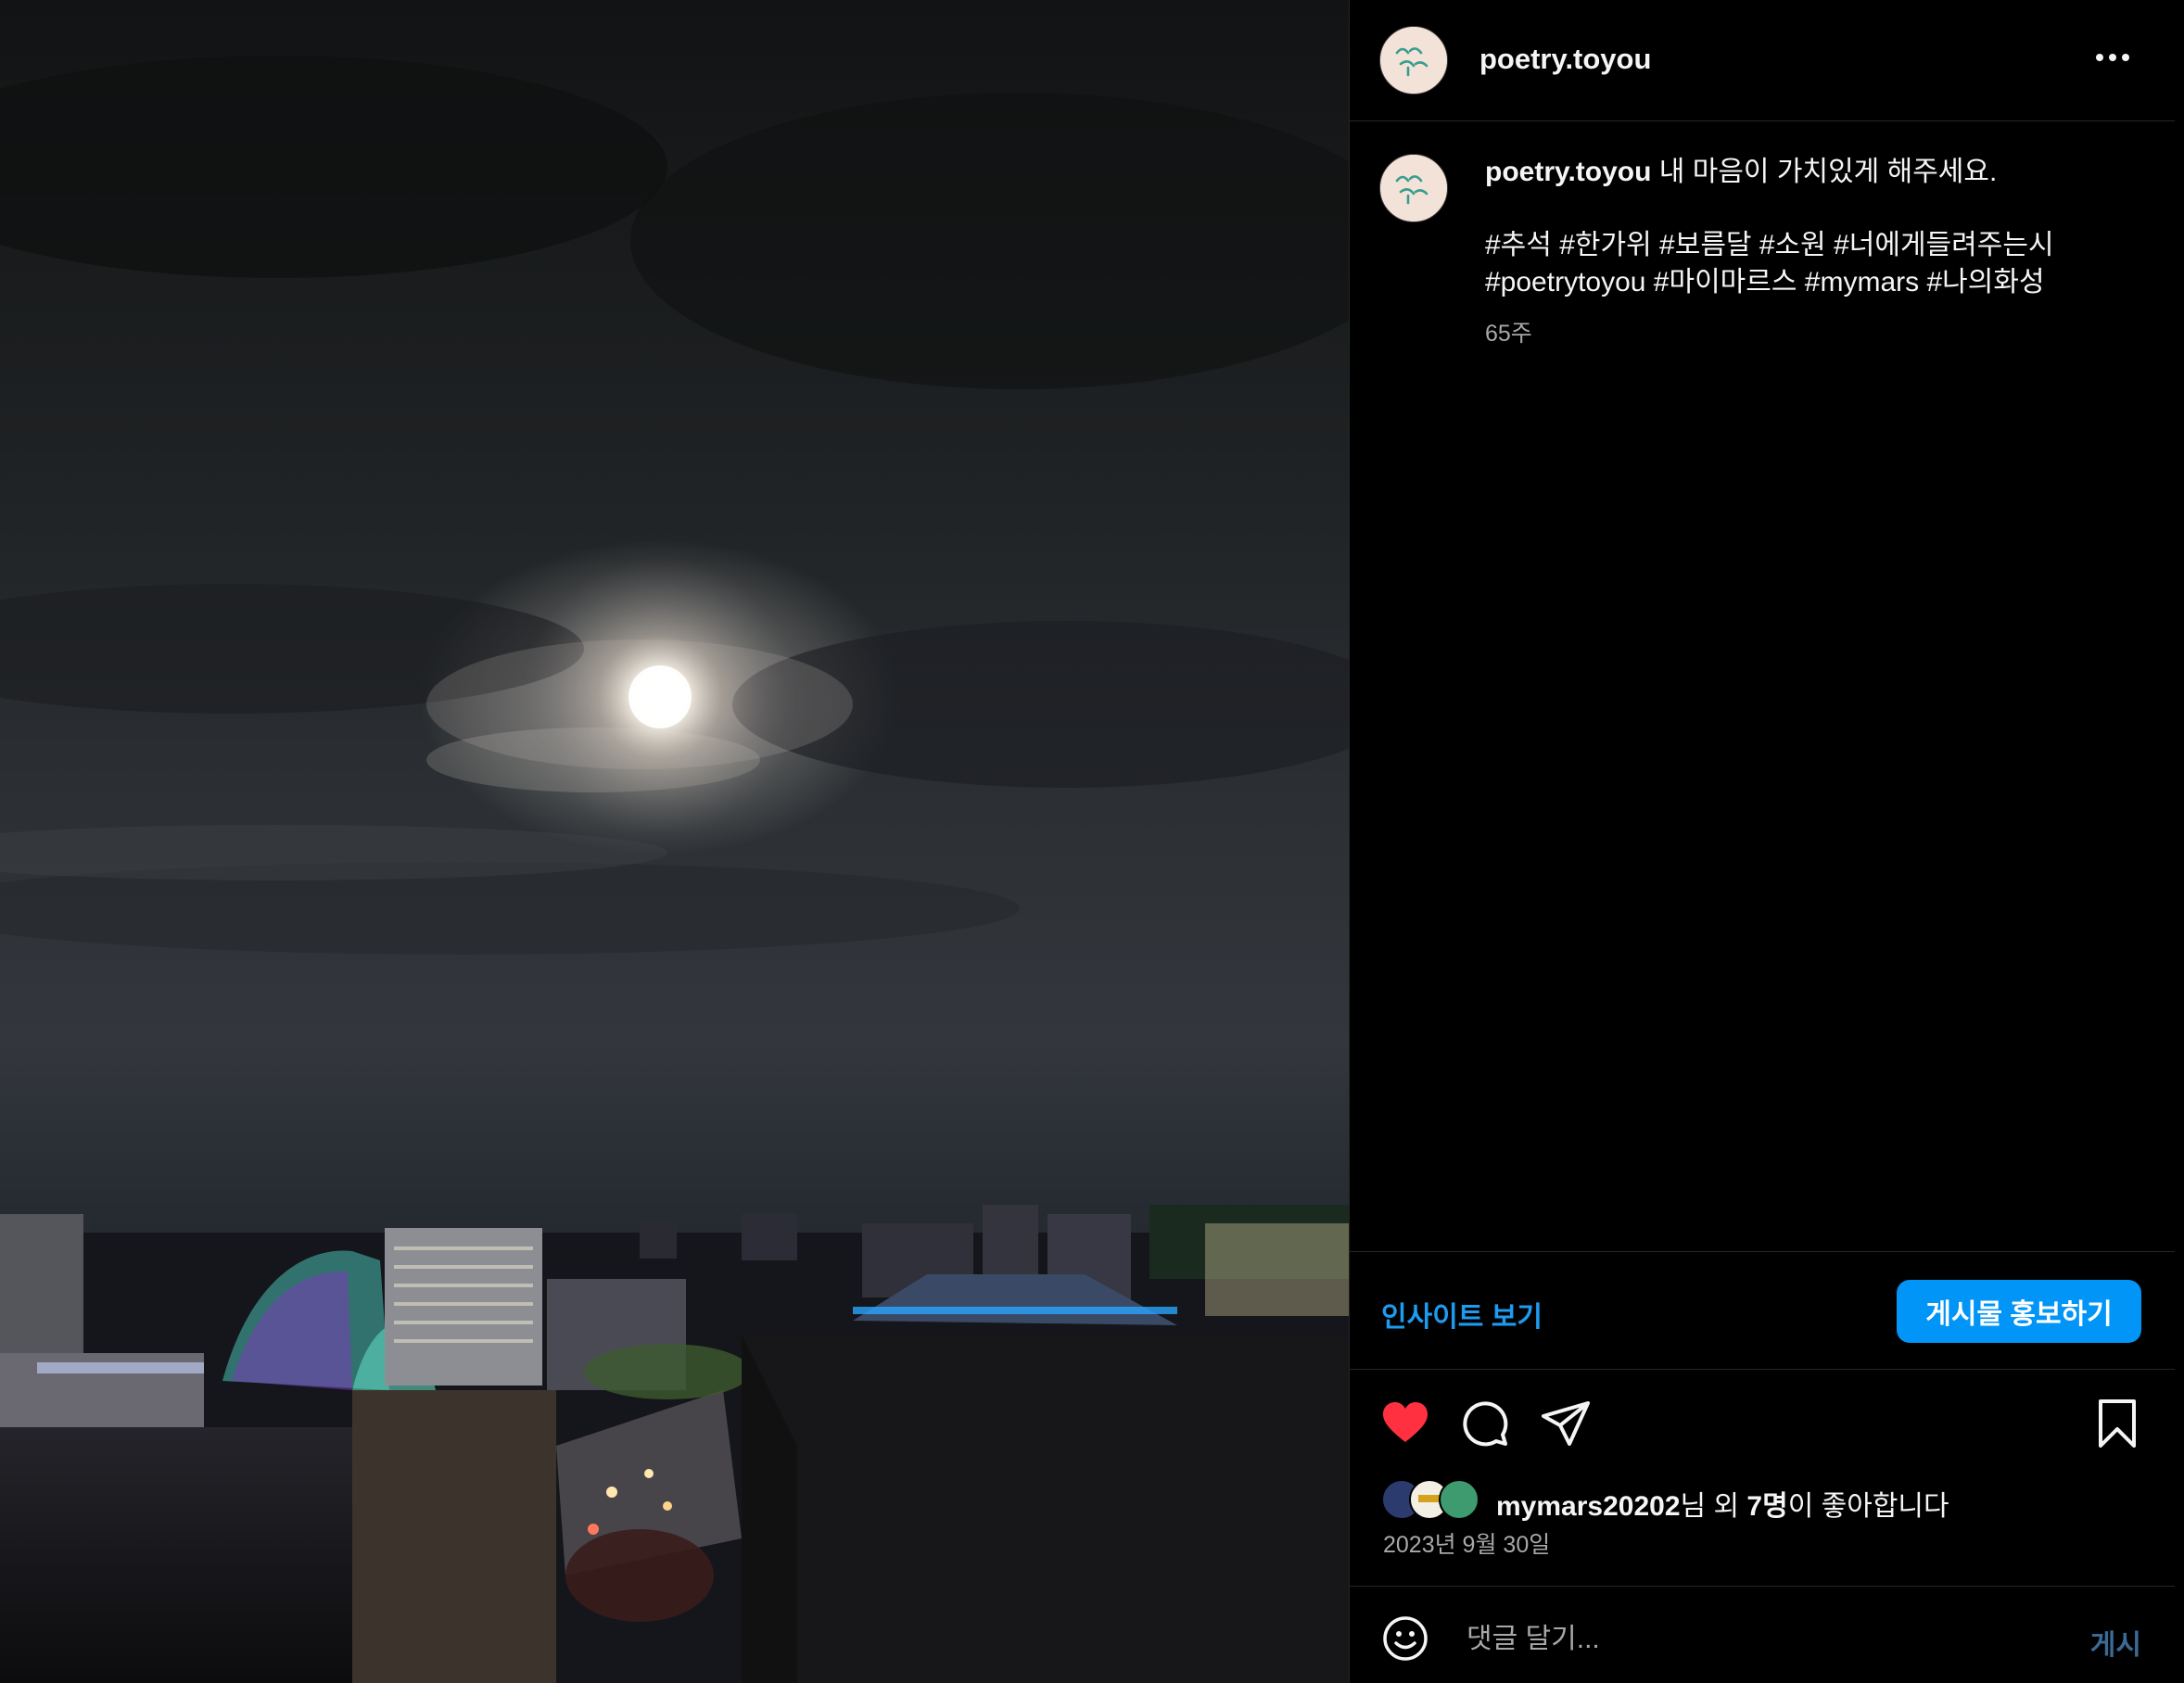 This screenshot has width=2184, height=1683. What do you see at coordinates (1568, 172) in the screenshot?
I see `caption-username: poetry.toyou` at bounding box center [1568, 172].